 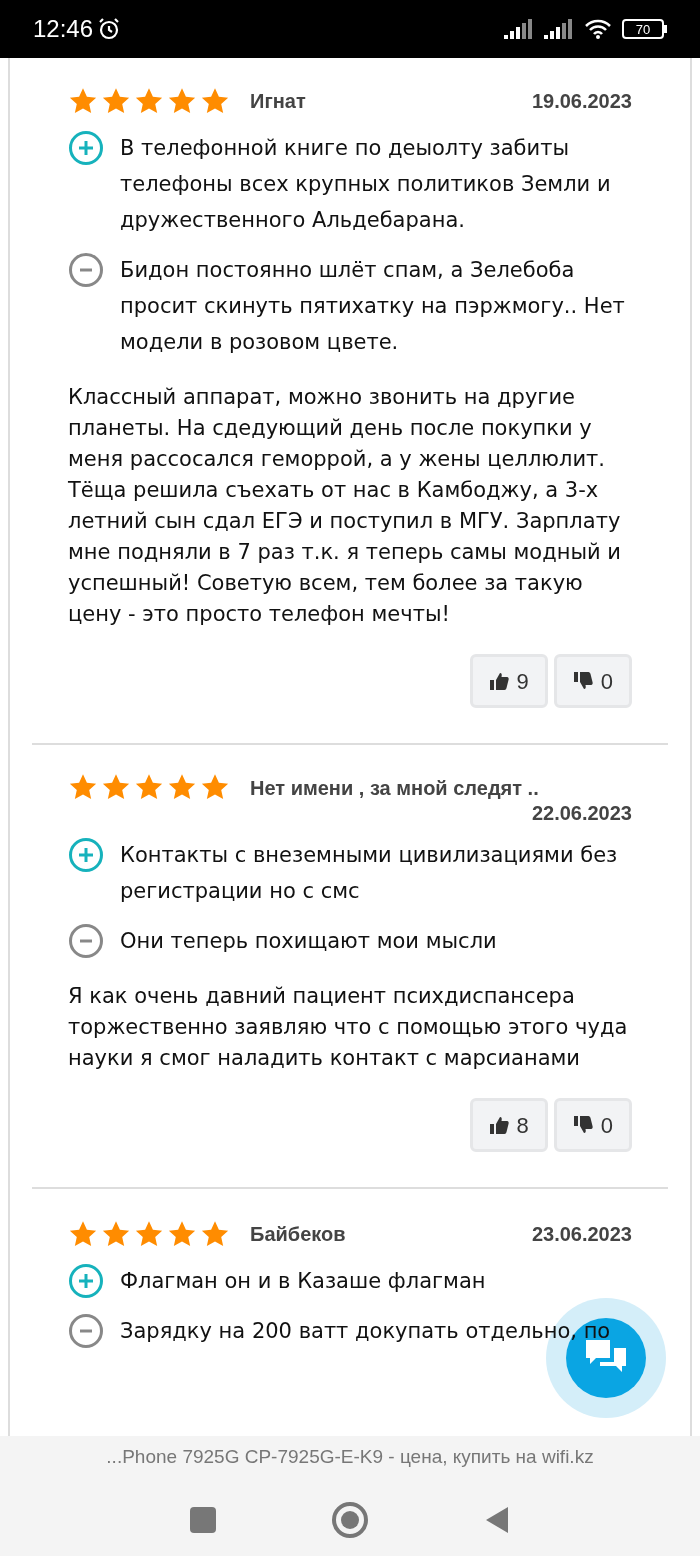 I want to click on page-title: ...Phone 7925G CP-7925G-E-K9 - цена, купить на wifi.kz, so click(x=350, y=1457).